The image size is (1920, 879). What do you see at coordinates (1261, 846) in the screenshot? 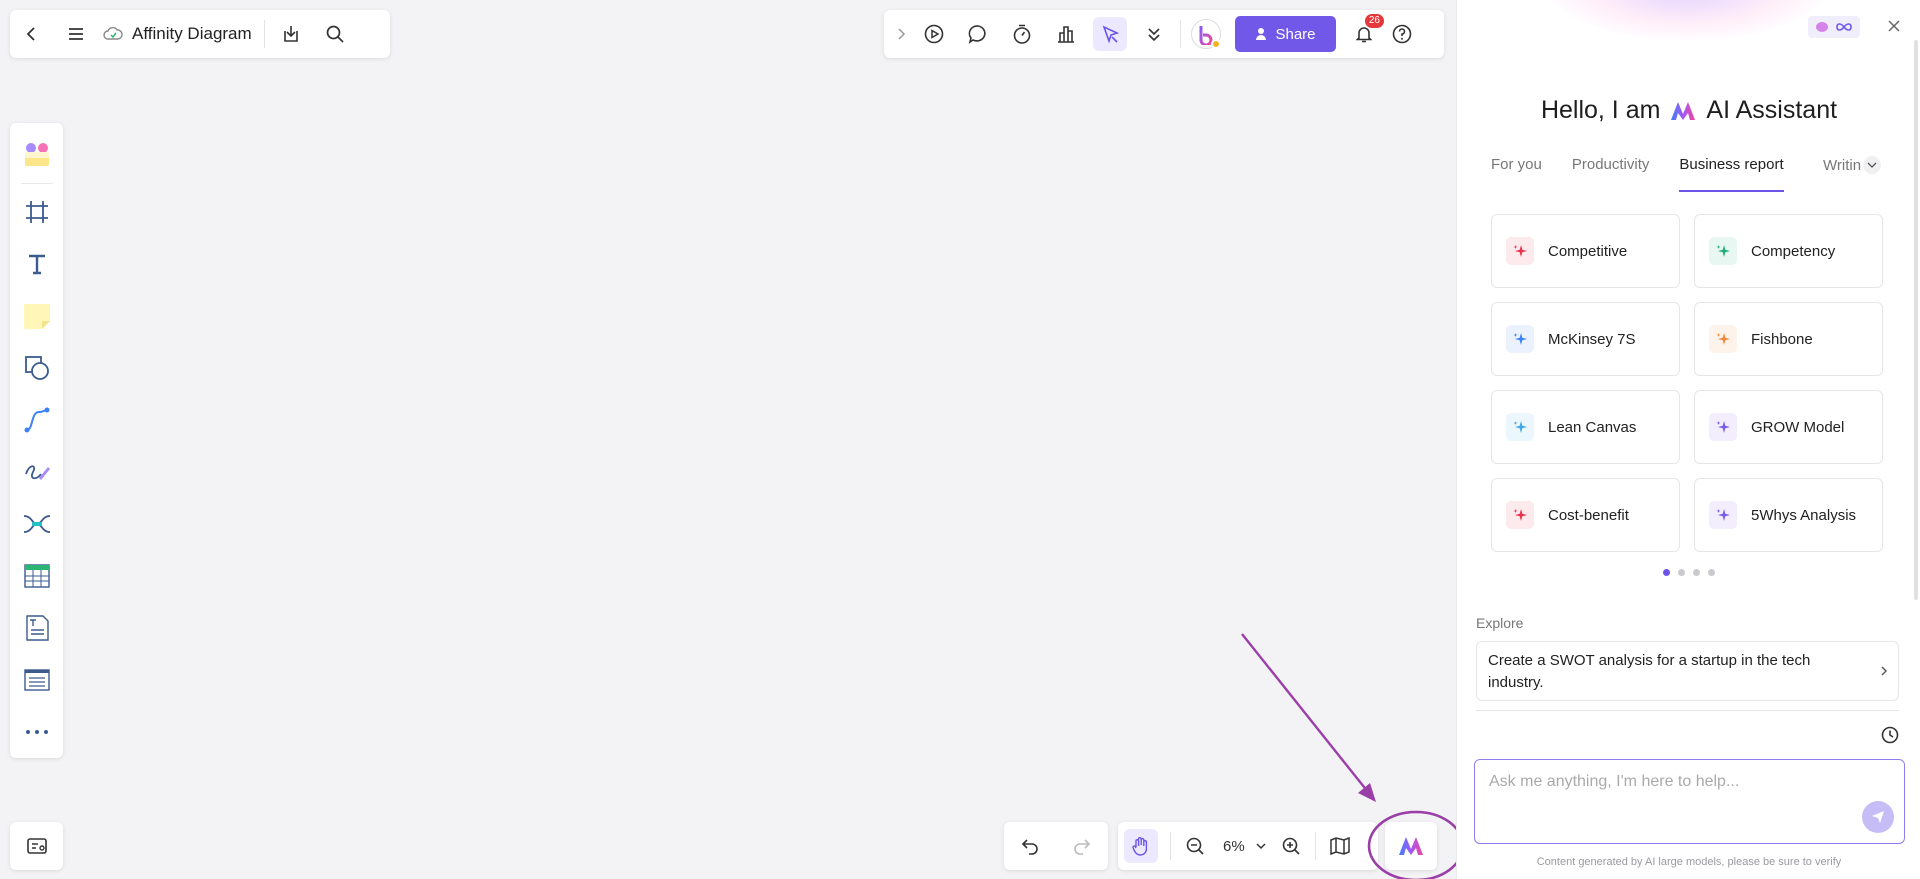
I see `zoom-dropdown-chevron-icon` at bounding box center [1261, 846].